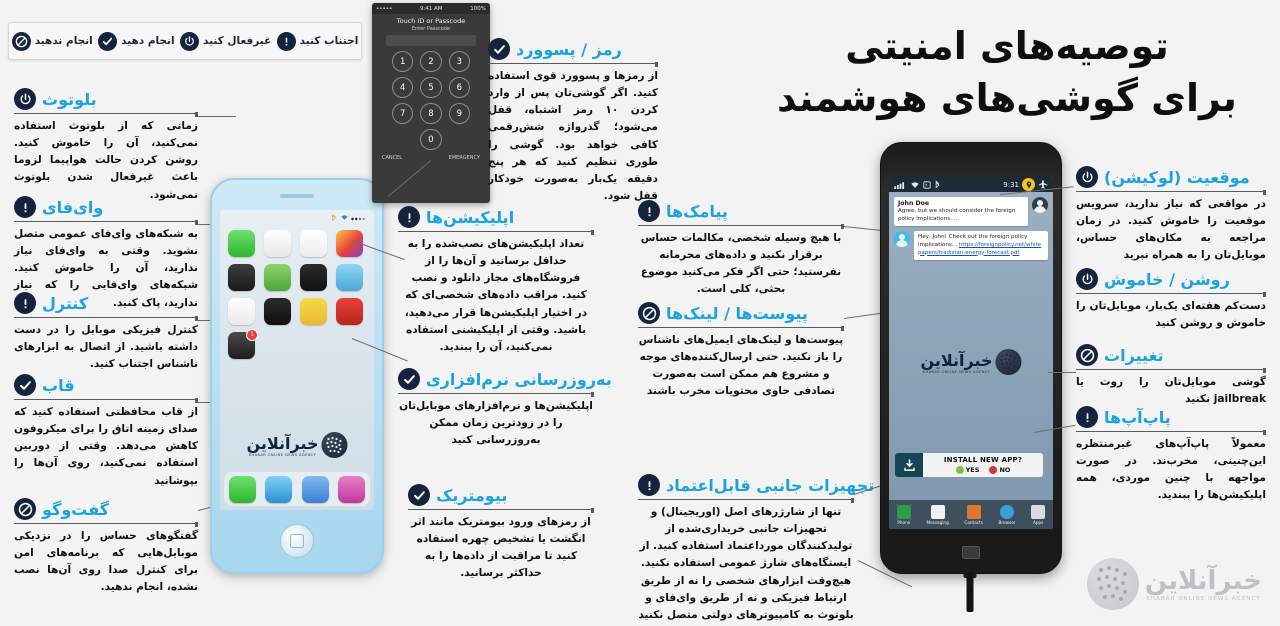 This screenshot has width=1280, height=626. I want to click on tip-modifications-head: تغییرات, so click(1171, 355).